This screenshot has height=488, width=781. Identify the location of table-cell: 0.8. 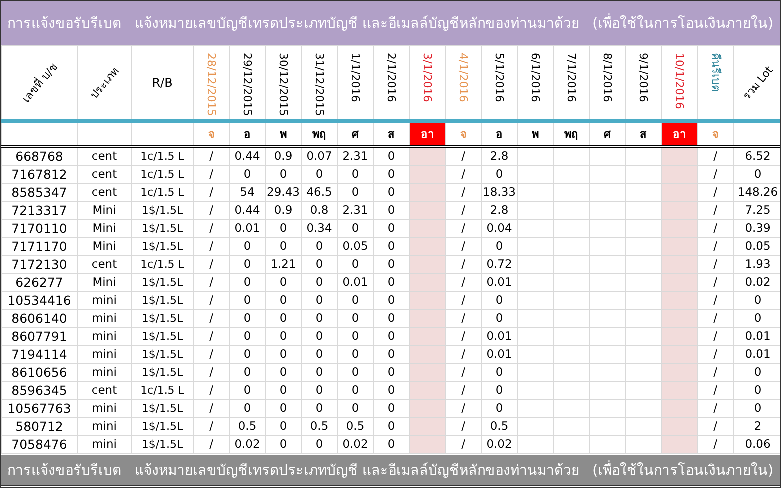
(320, 211).